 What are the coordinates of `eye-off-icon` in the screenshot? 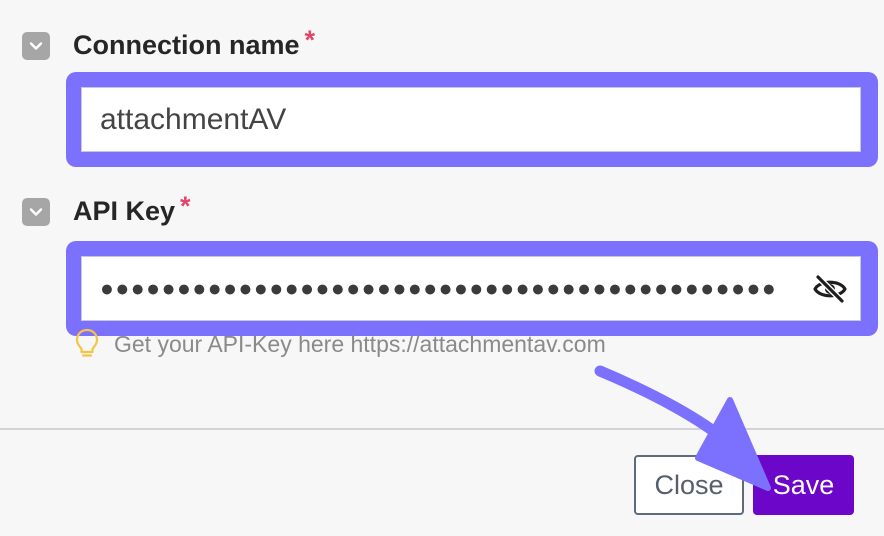 It's located at (830, 288).